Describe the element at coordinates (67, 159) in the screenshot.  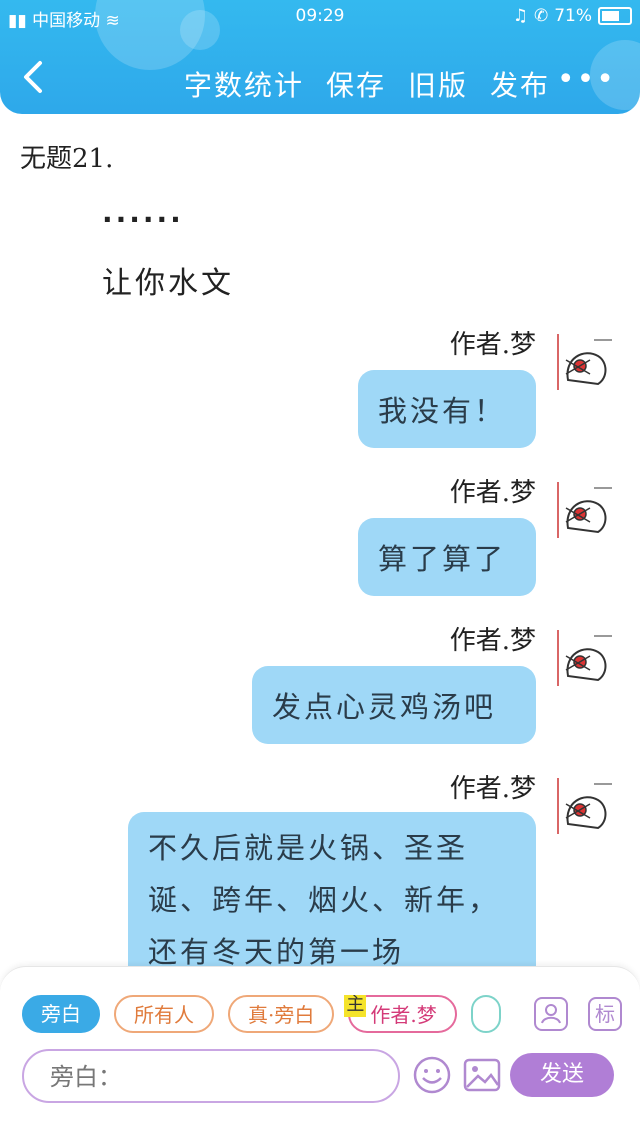
I see `doc-title: 无题21.` at that location.